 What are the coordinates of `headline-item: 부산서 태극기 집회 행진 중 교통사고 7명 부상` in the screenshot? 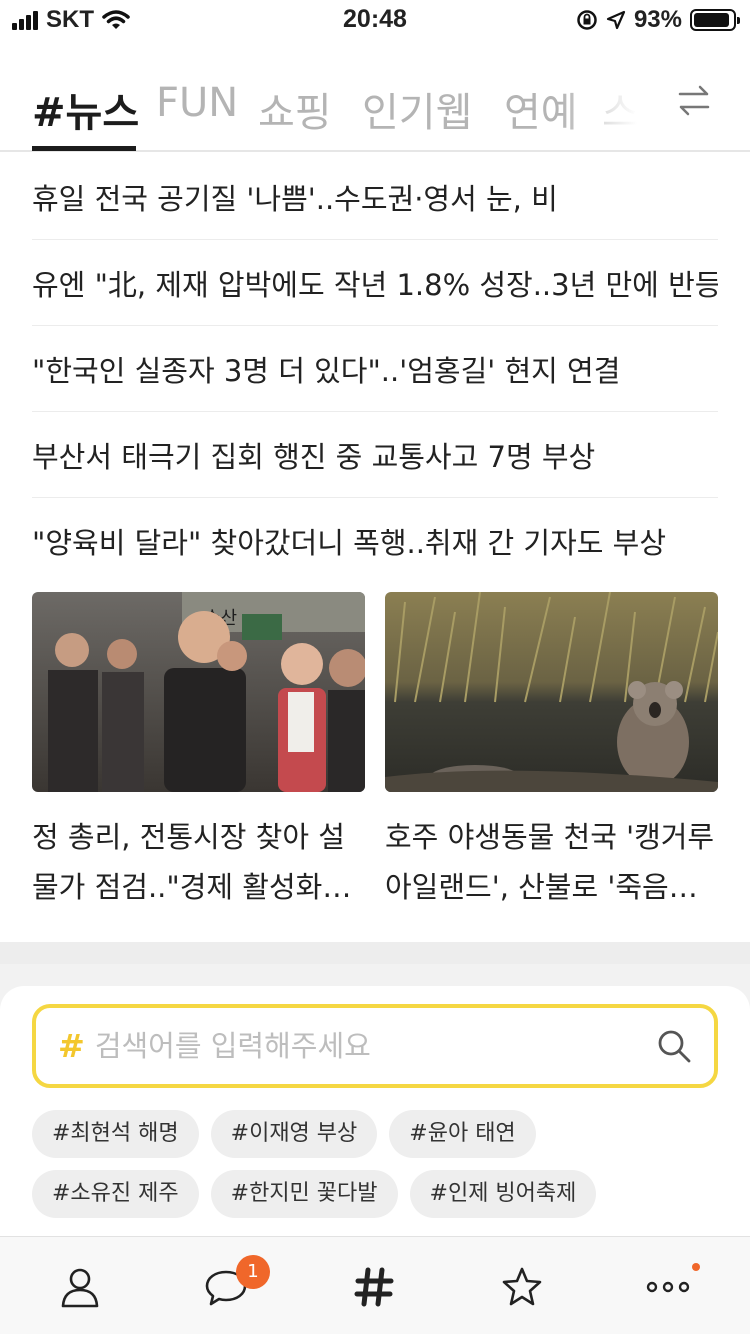 It's located at (375, 455).